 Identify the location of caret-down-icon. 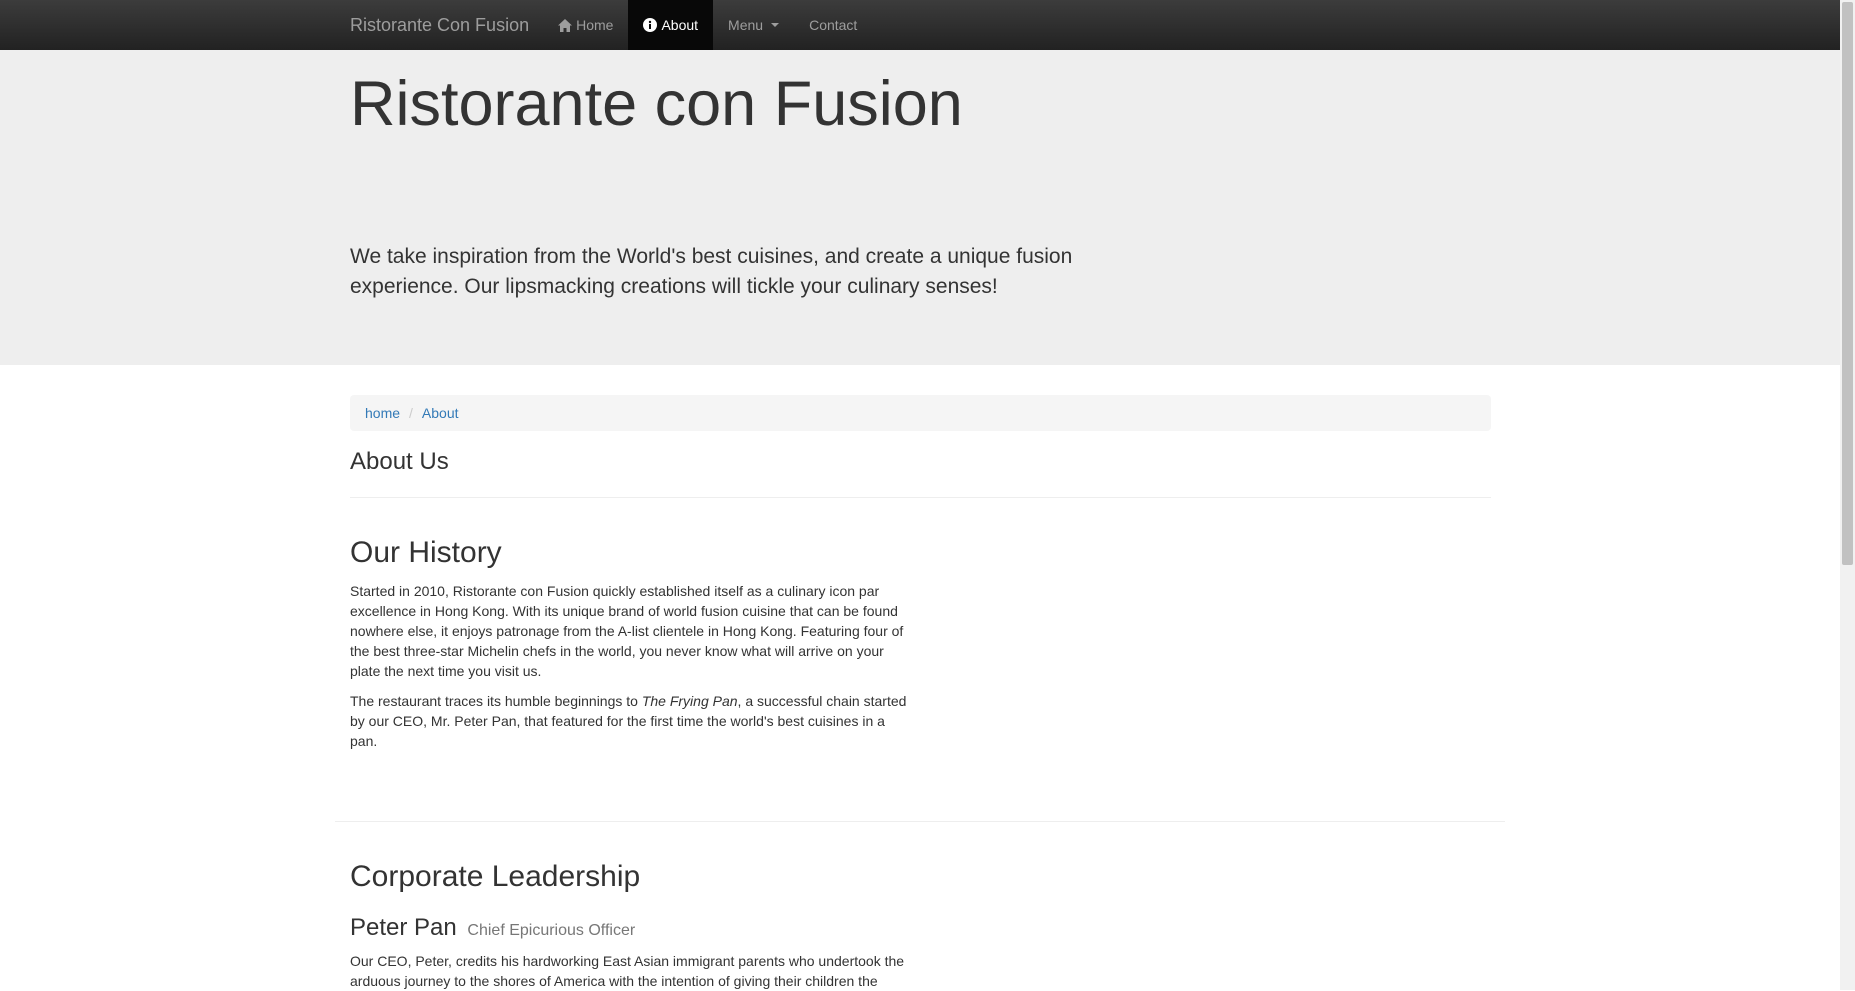
(775, 25).